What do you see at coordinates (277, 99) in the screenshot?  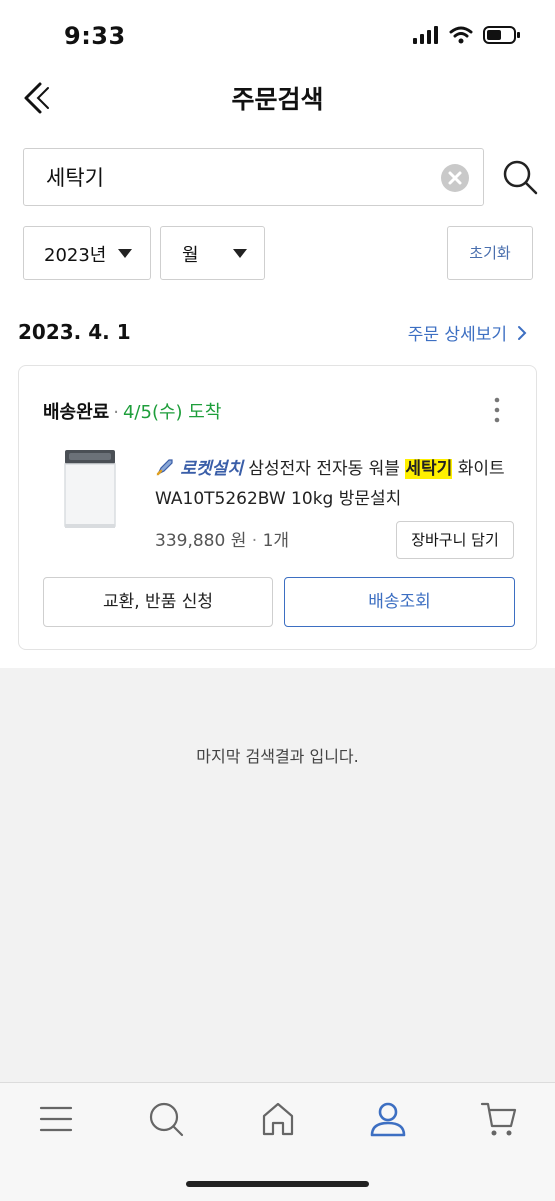 I see `page-title: 주문검색` at bounding box center [277, 99].